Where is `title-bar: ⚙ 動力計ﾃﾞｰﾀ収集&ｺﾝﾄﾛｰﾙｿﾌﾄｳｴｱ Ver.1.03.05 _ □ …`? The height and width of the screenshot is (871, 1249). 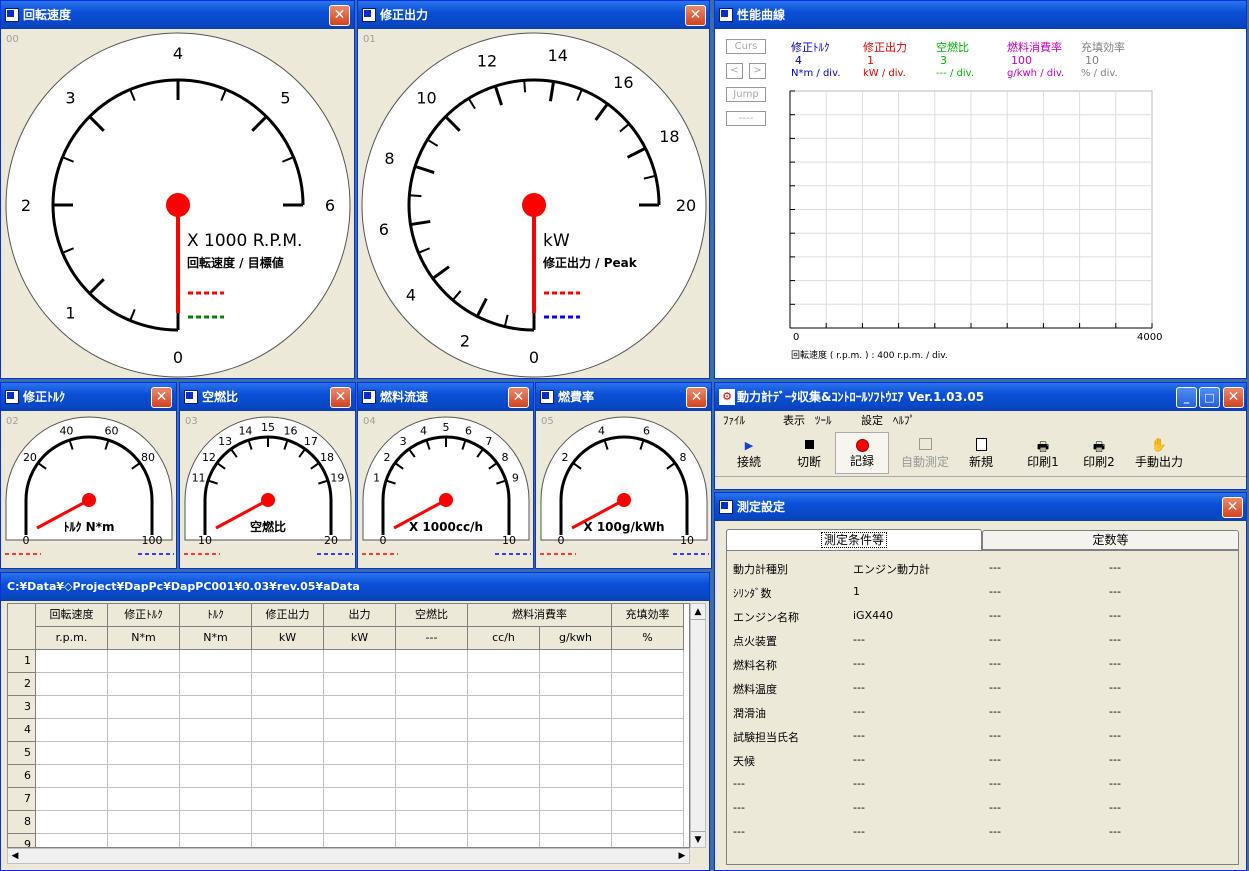 title-bar: ⚙ 動力計ﾃﾞｰﾀ収集&ｺﾝﾄﾛｰﾙｿﾌﾄｳｴｱ Ver.1.03.05 _ □ … is located at coordinates (980, 397).